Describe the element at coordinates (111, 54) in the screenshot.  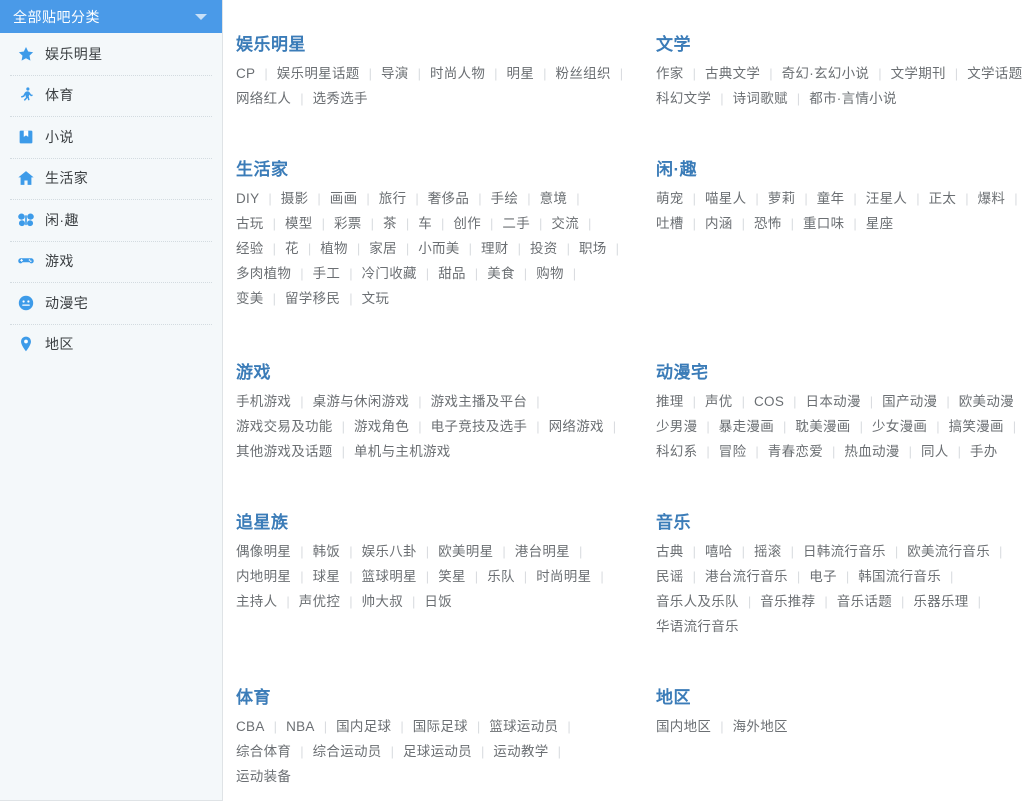
I see `sidebar-item-1: 娱乐明星` at that location.